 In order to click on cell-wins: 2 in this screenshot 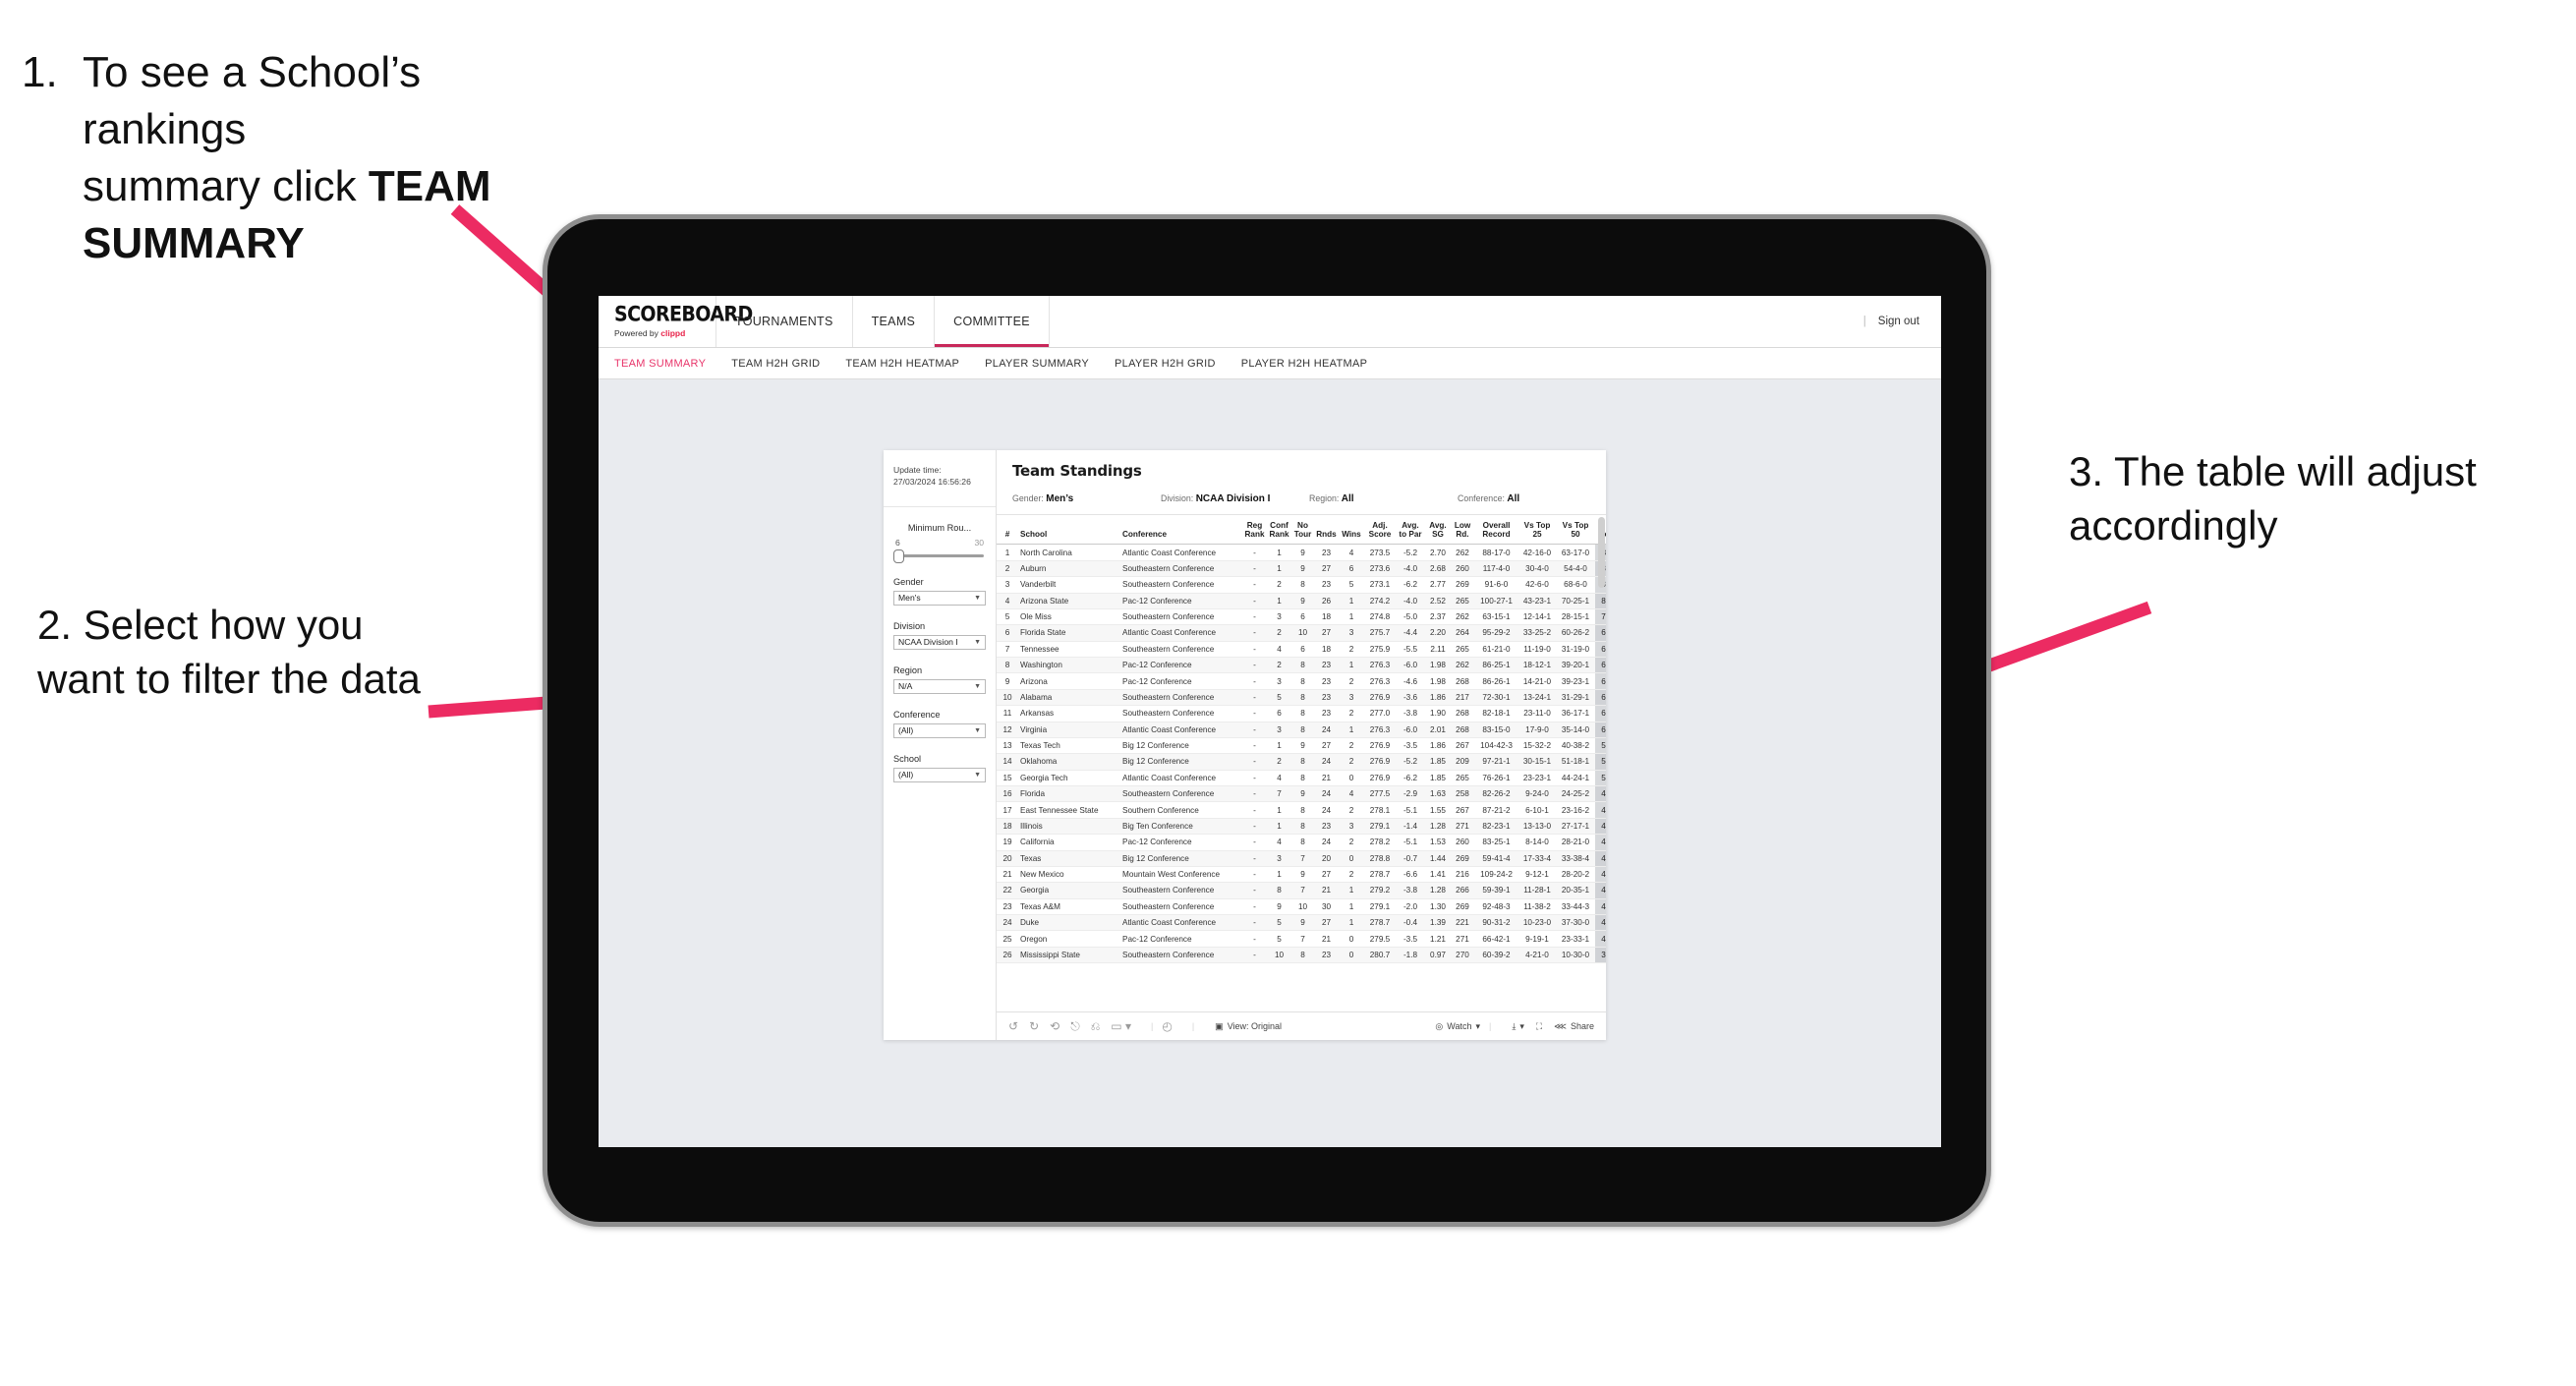, I will do `click(1351, 681)`.